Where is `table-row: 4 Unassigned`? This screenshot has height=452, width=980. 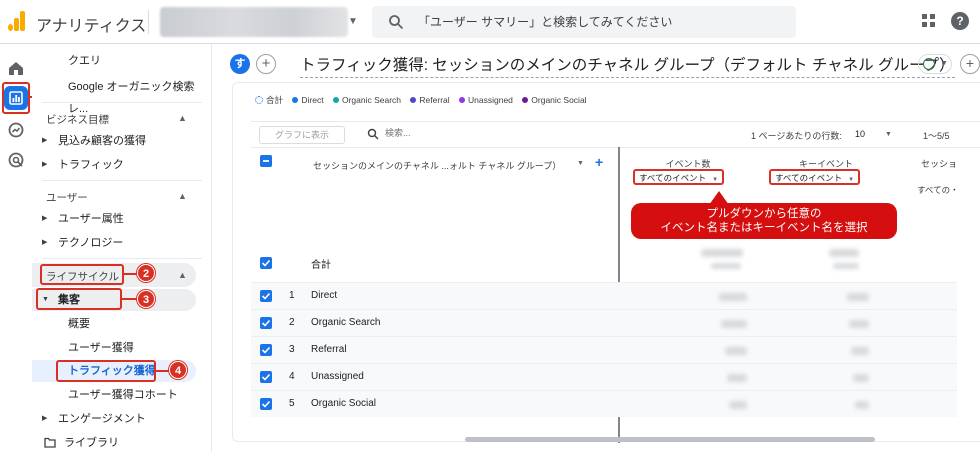
table-row: 4 Unassigned is located at coordinates (604, 376).